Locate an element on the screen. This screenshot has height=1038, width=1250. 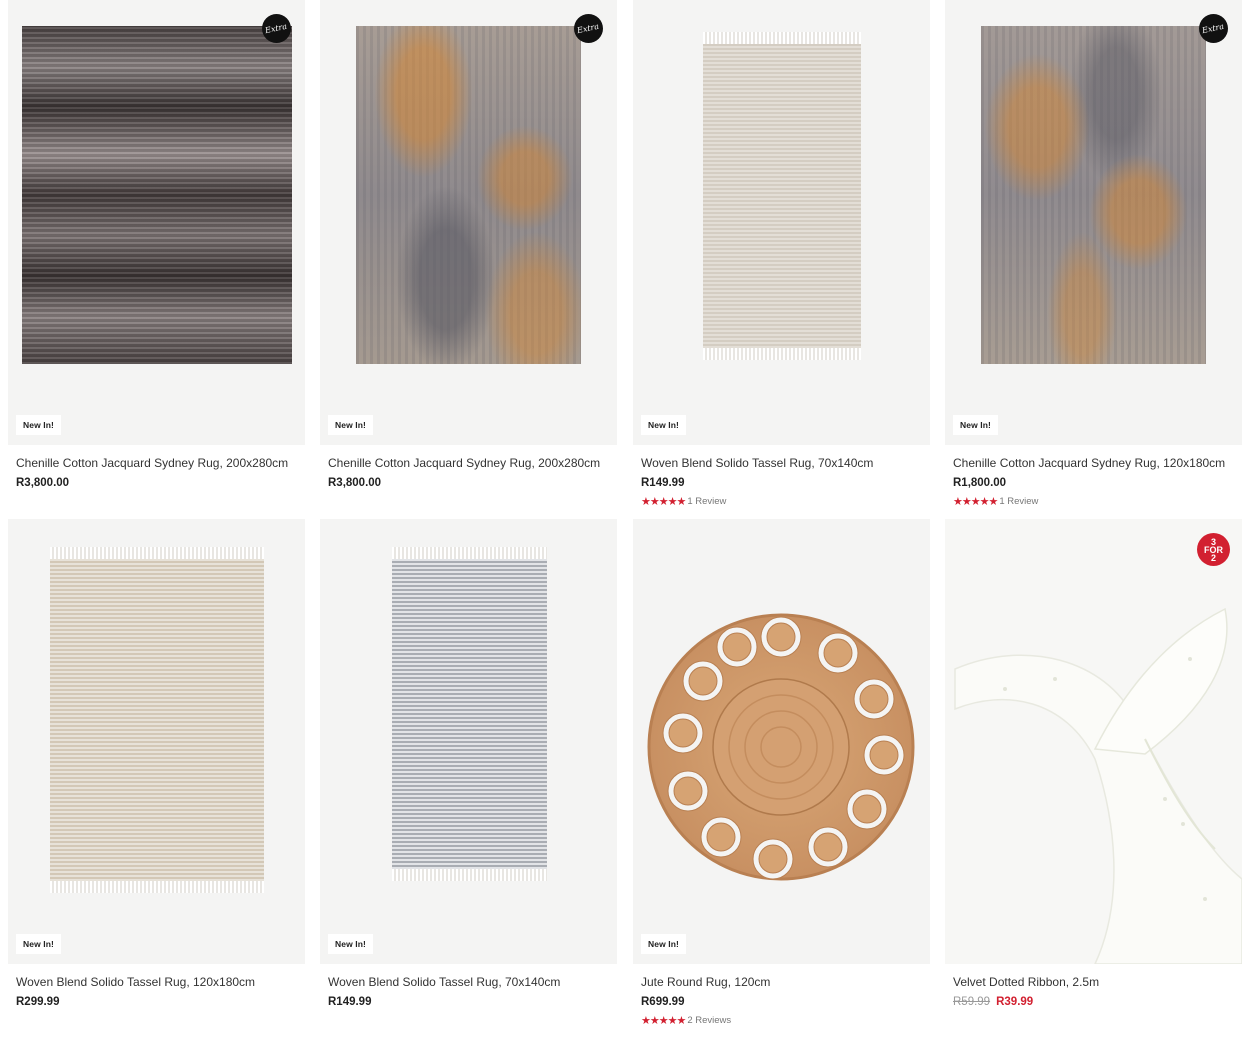
product-title: Woven Blend Solido Tassel Rug, 120x180cm is located at coordinates (160, 982).